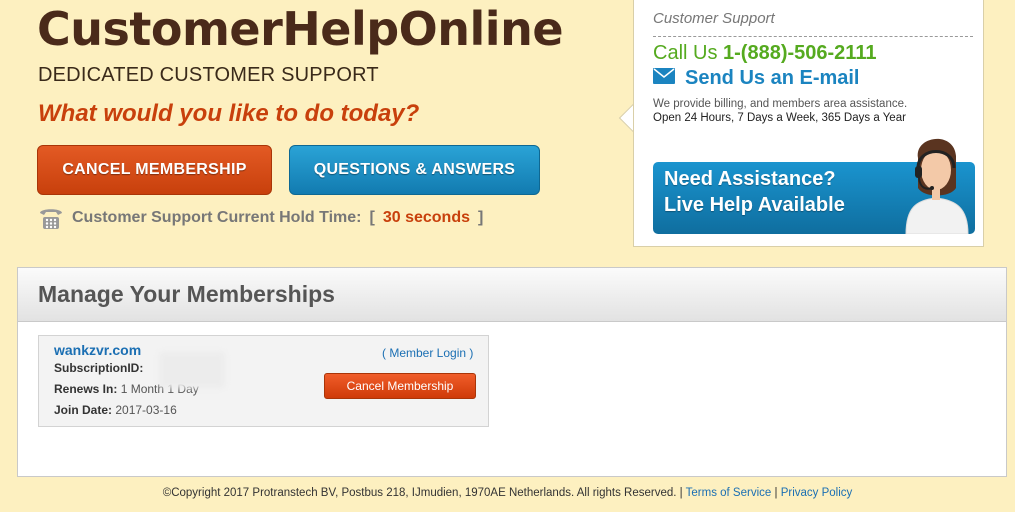 The width and height of the screenshot is (1015, 512). I want to click on support-label: Customer Support, so click(714, 18).